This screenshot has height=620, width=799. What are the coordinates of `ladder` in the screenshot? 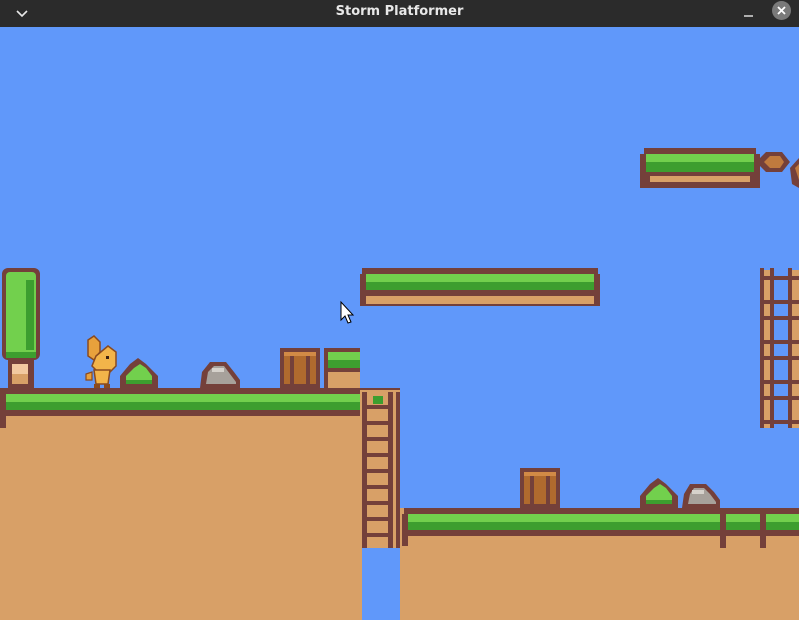 It's located at (380, 469).